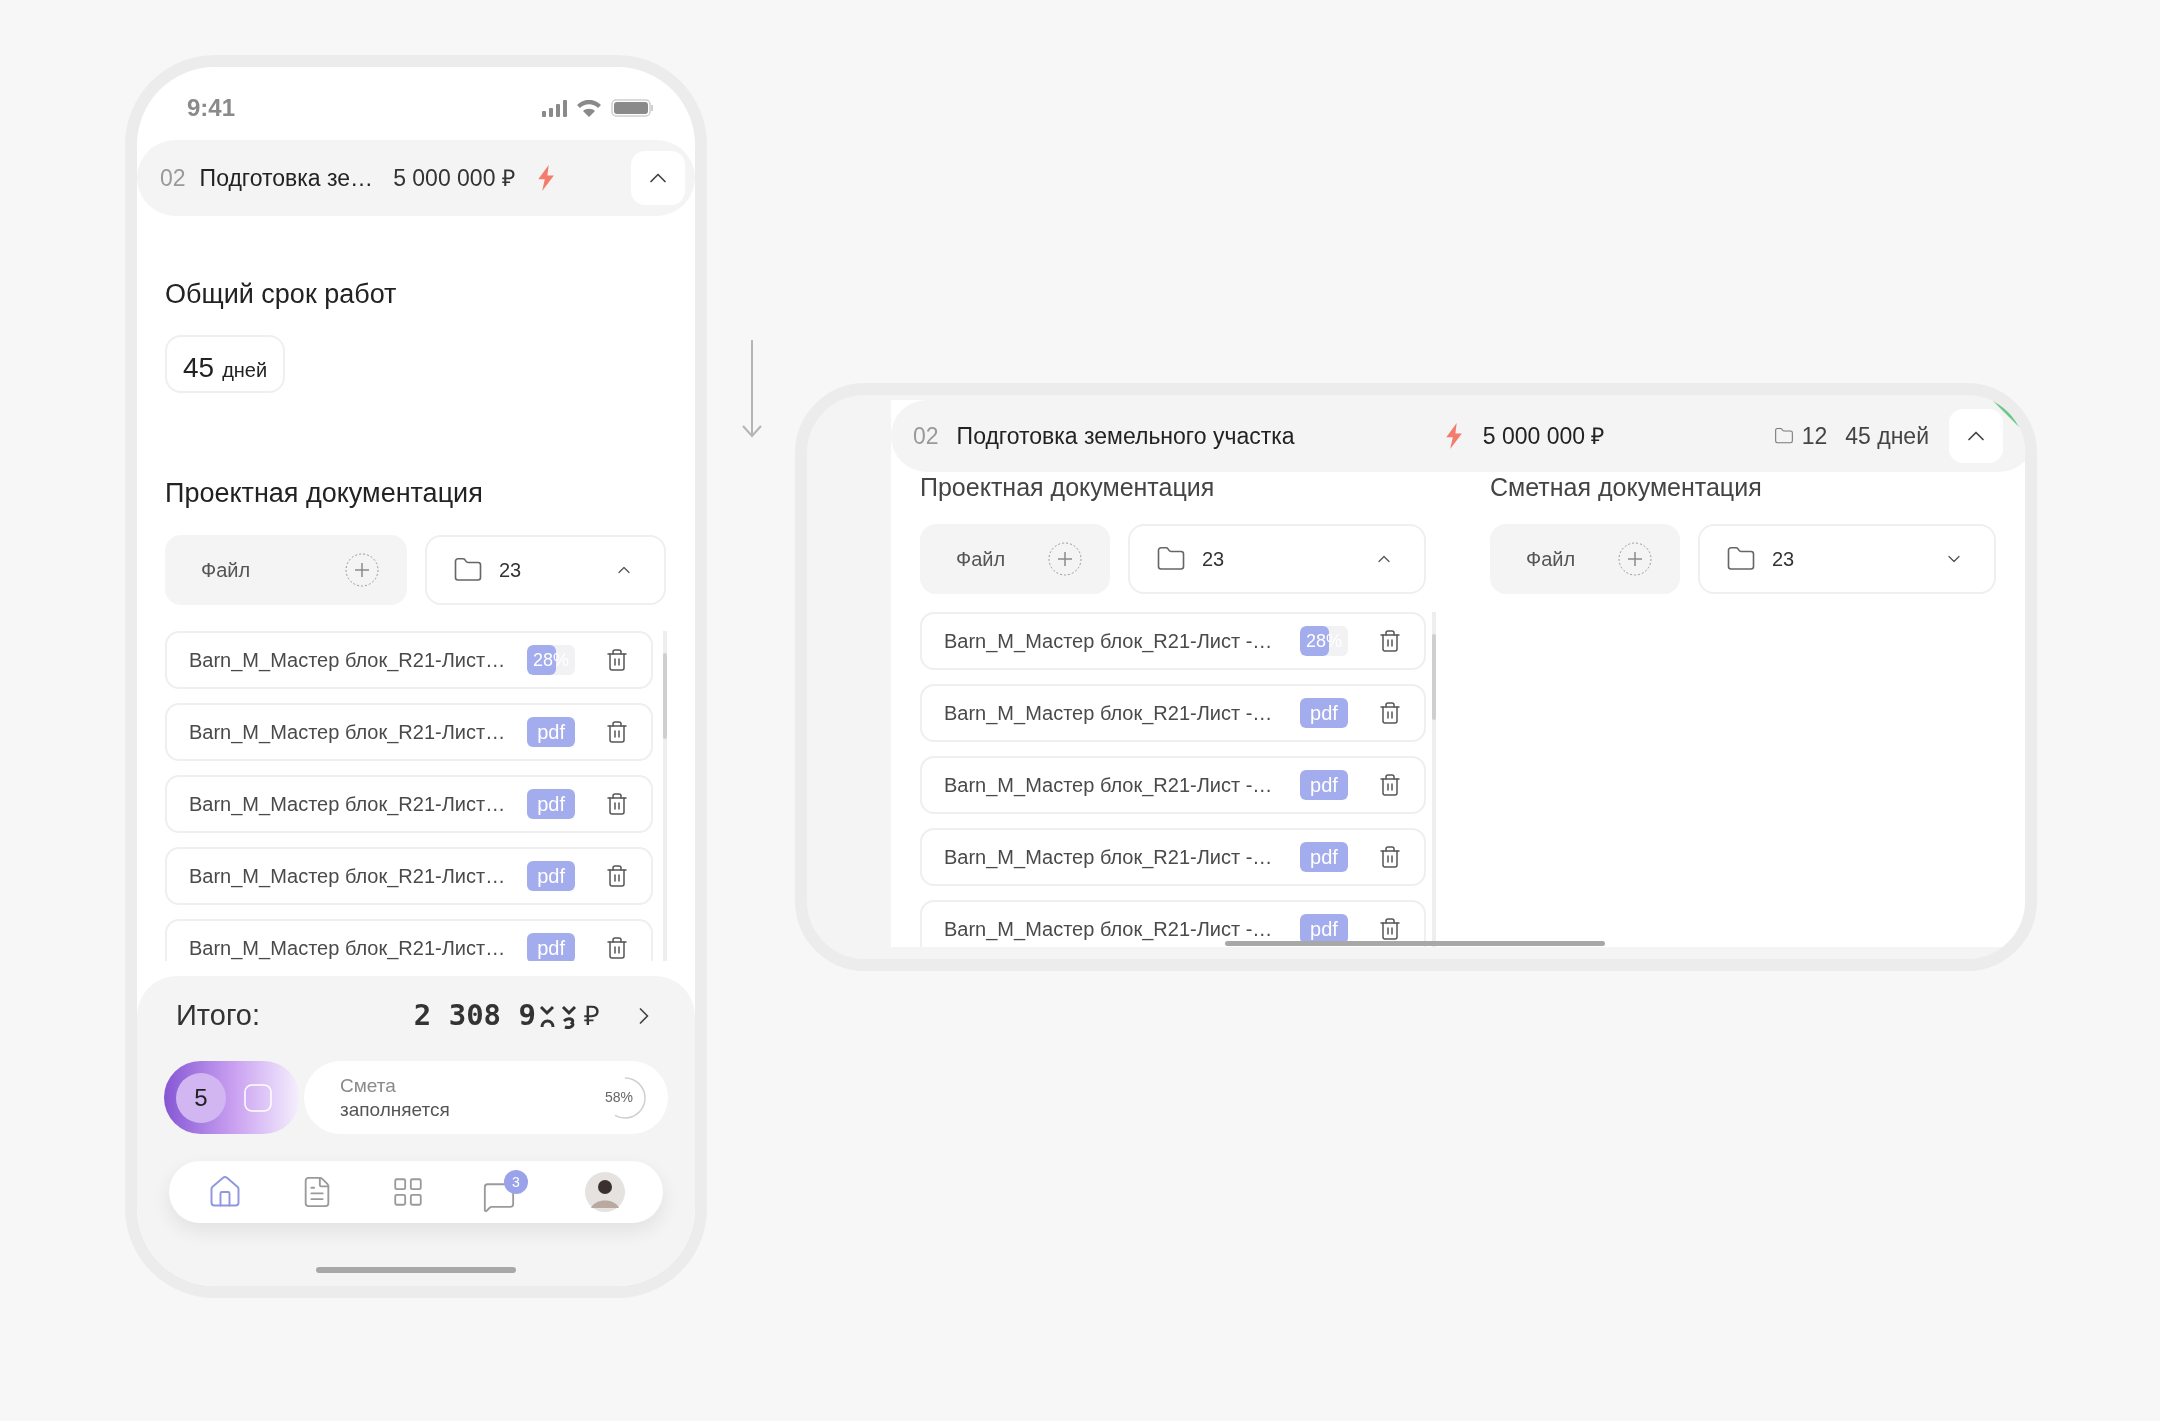  What do you see at coordinates (619, 1097) in the screenshot?
I see `progress-percent: 58%` at bounding box center [619, 1097].